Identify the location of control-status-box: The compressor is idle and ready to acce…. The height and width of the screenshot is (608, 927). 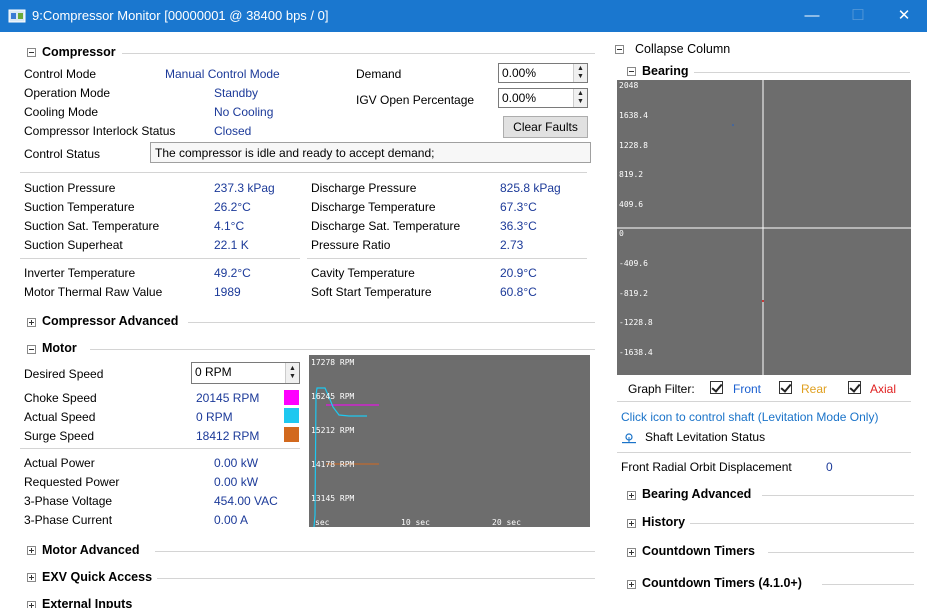
(370, 152).